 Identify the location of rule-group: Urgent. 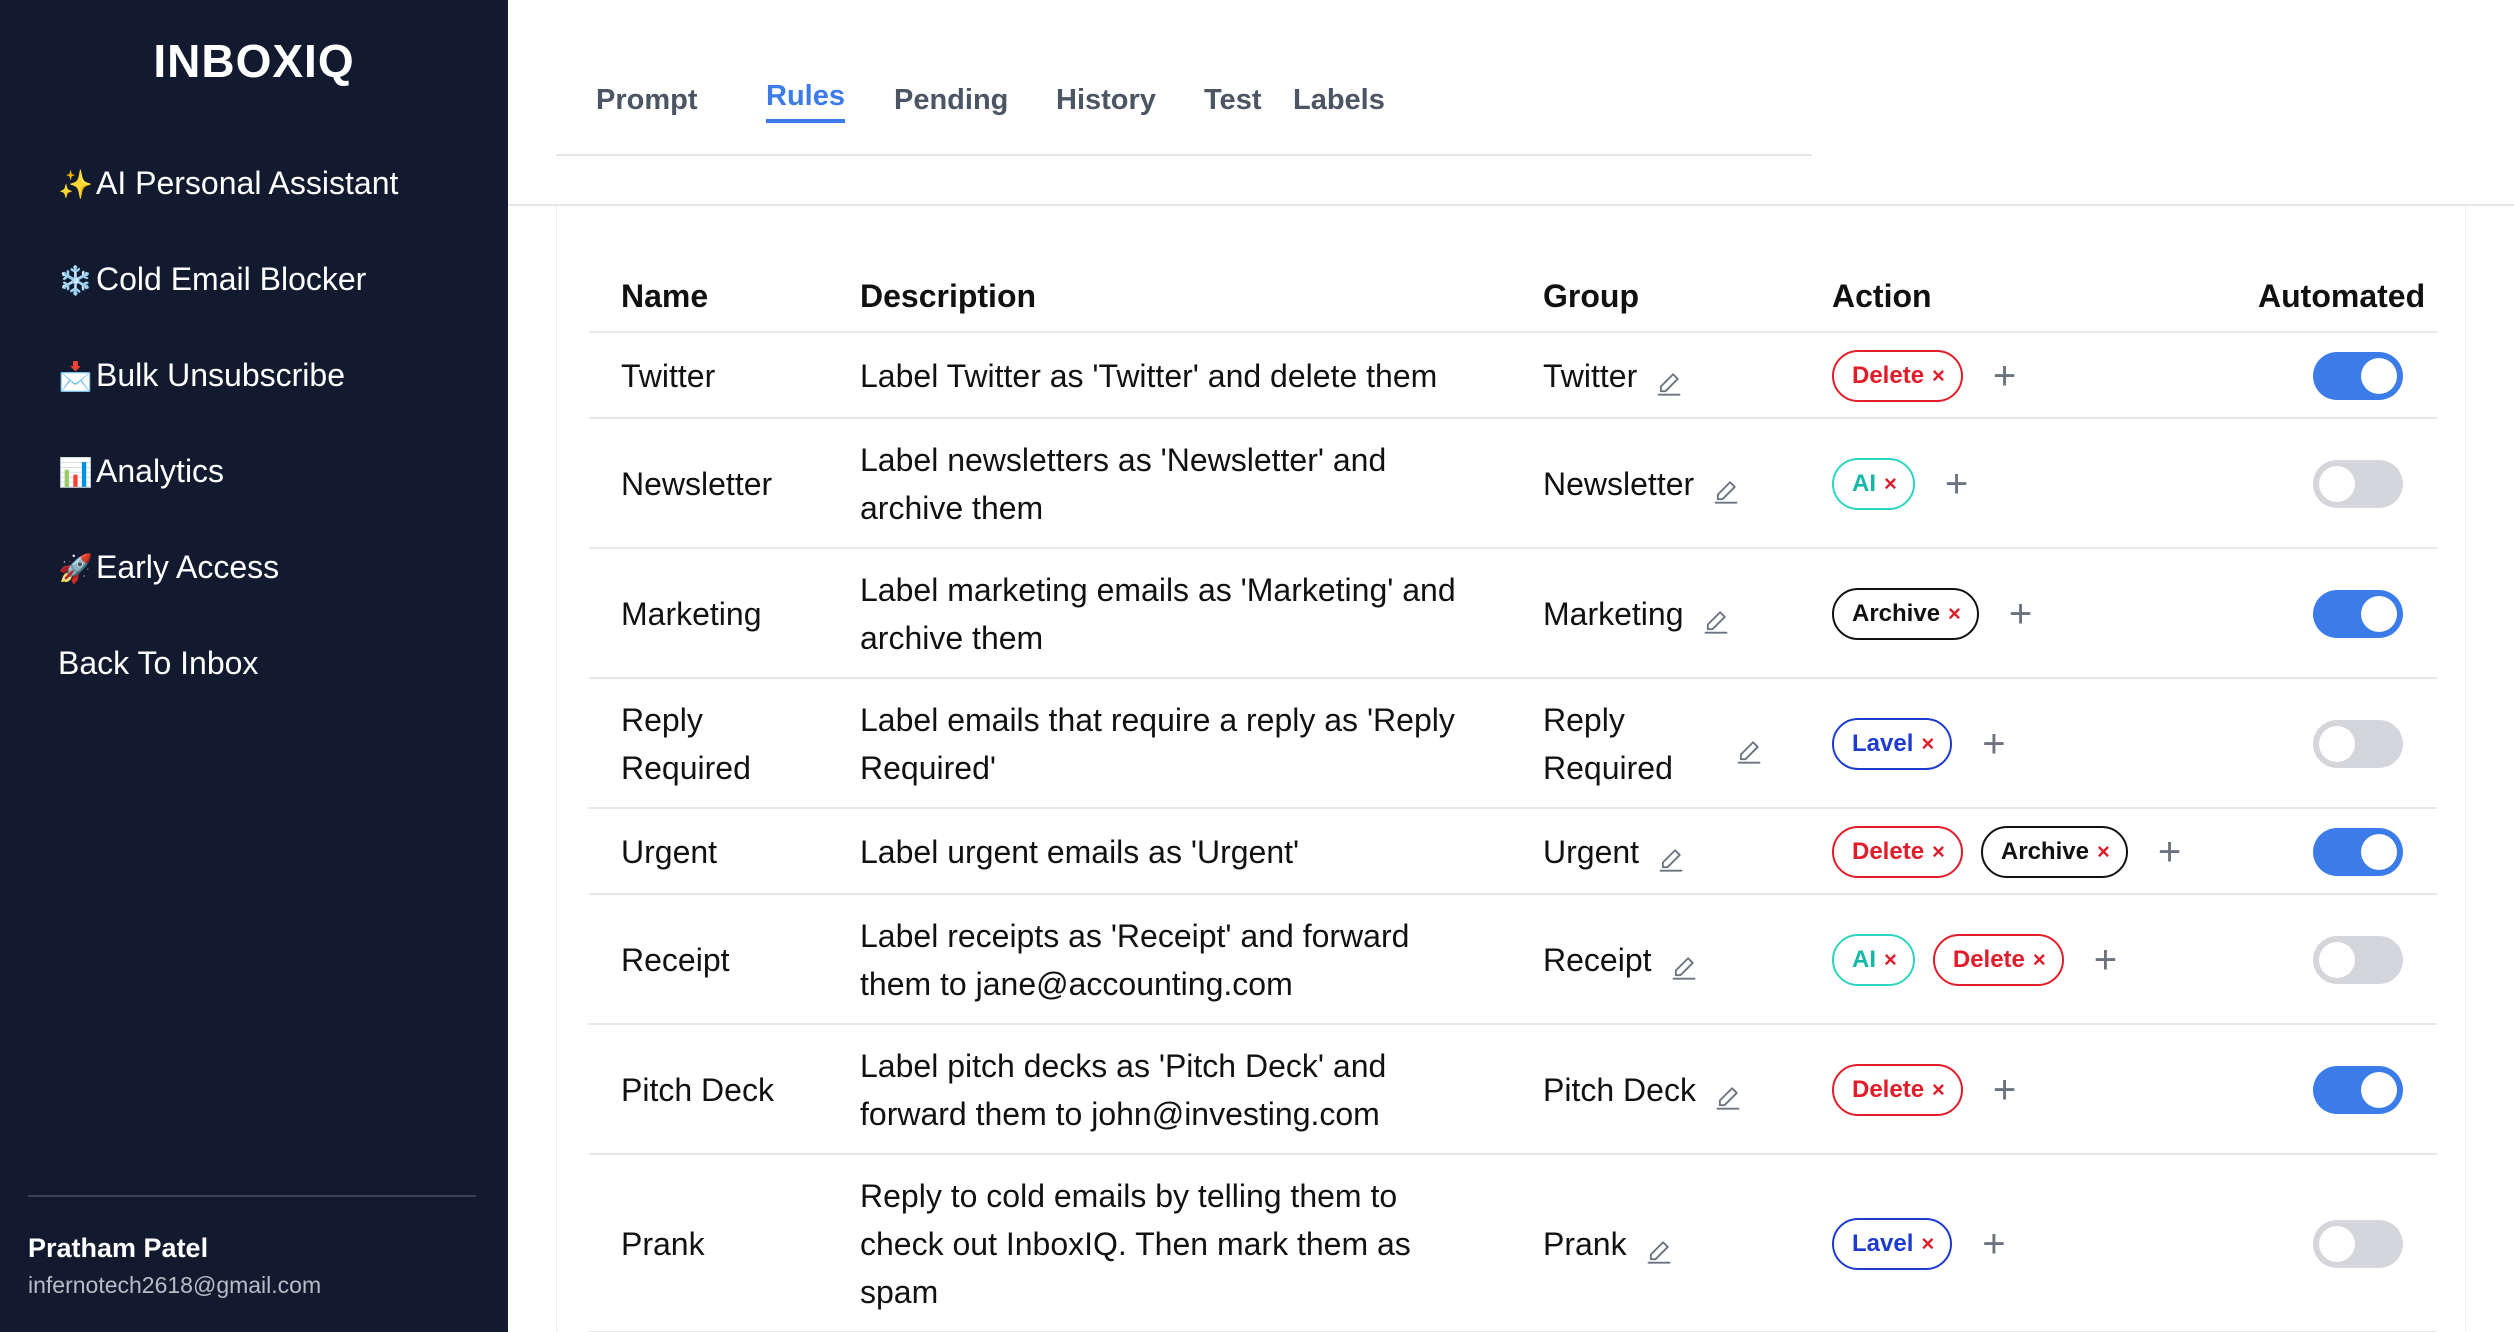
(1658, 852).